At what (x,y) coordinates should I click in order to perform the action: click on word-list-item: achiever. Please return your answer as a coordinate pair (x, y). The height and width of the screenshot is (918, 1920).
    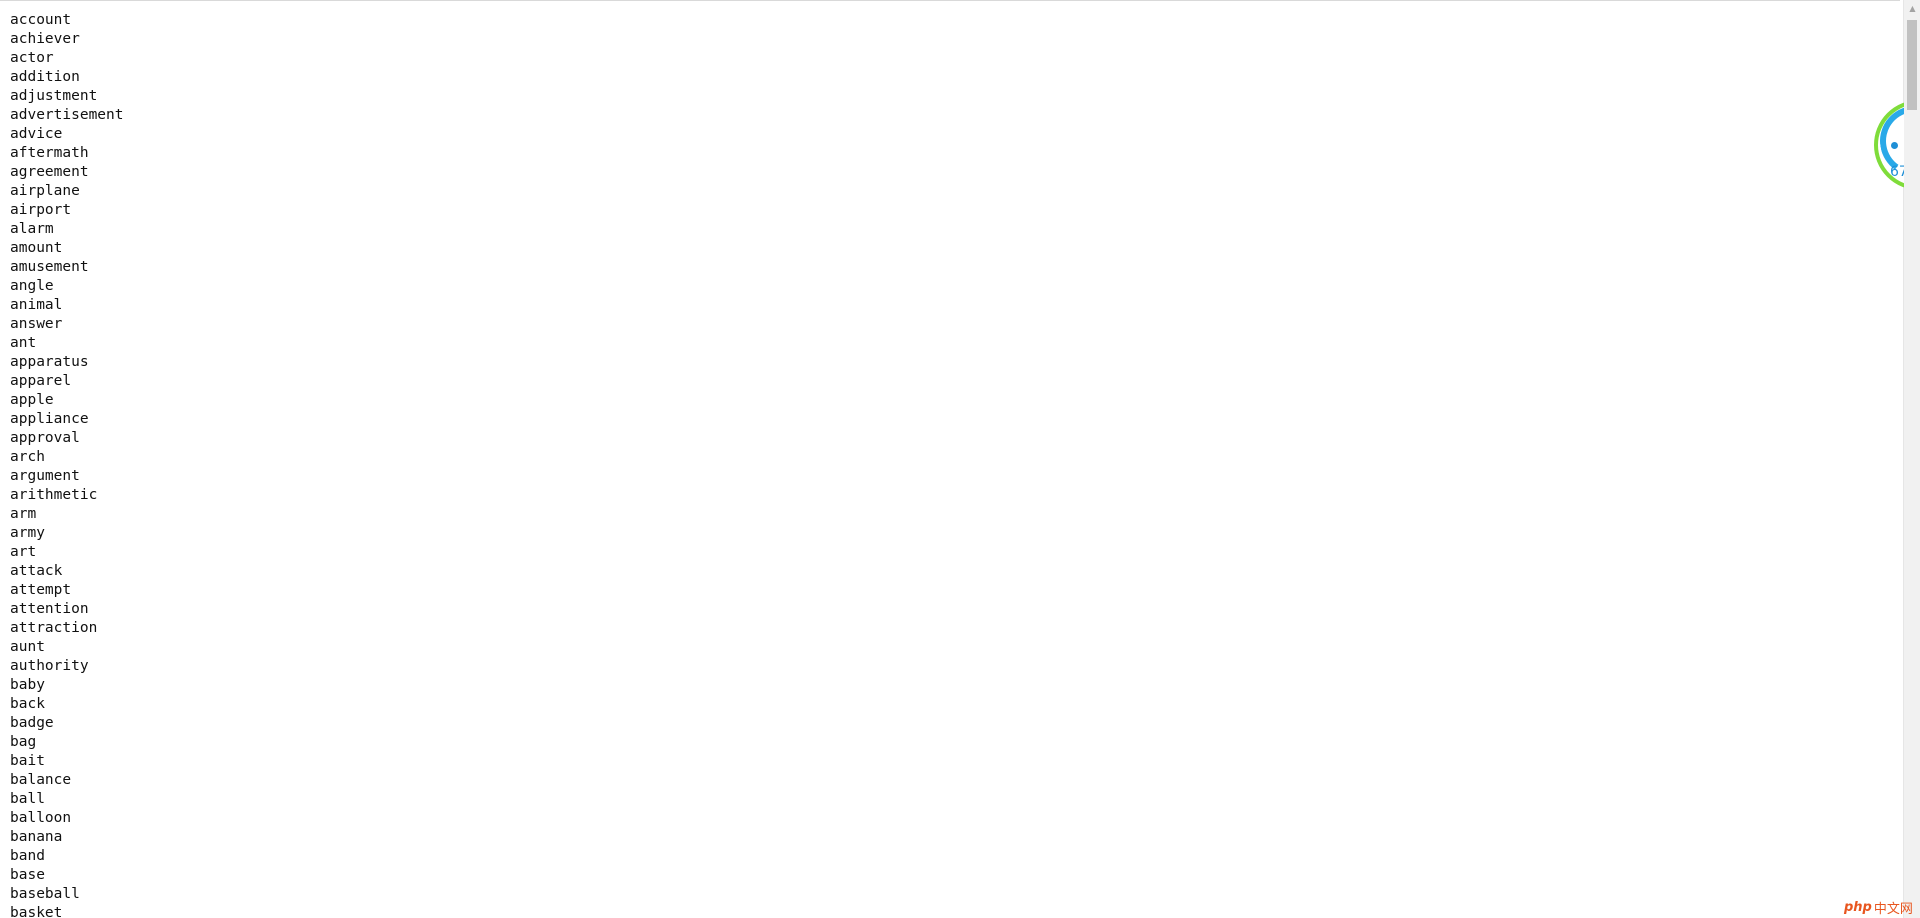
    Looking at the image, I should click on (45, 39).